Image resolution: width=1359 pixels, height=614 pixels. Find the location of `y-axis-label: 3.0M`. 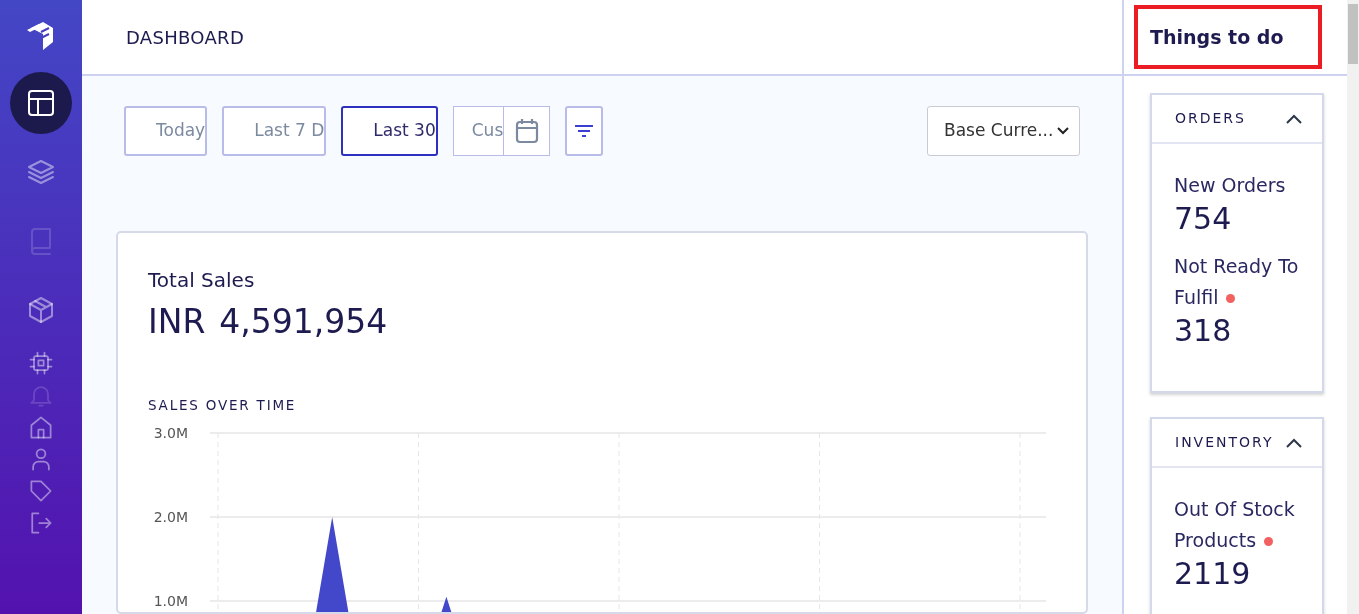

y-axis-label: 3.0M is located at coordinates (170, 432).